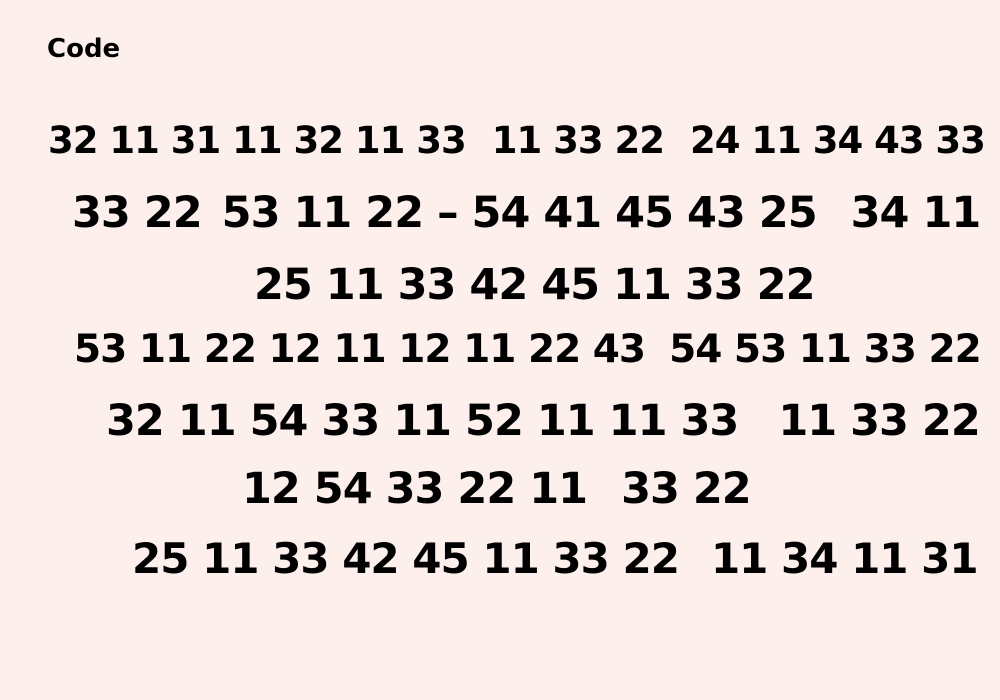  What do you see at coordinates (916, 213) in the screenshot?
I see `code-group: 34 11` at bounding box center [916, 213].